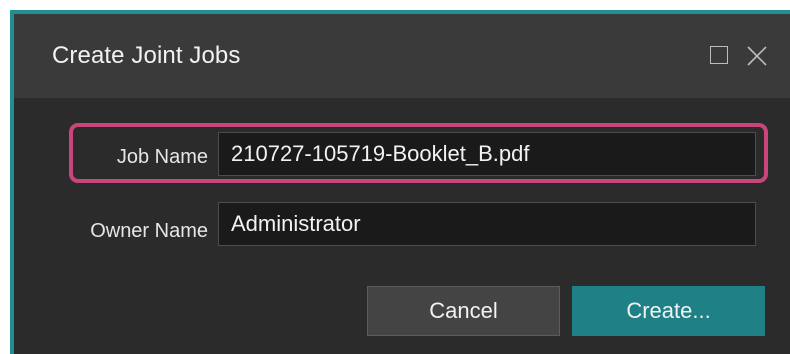 This screenshot has height=354, width=790. Describe the element at coordinates (487, 154) in the screenshot. I see `job-name-input` at that location.